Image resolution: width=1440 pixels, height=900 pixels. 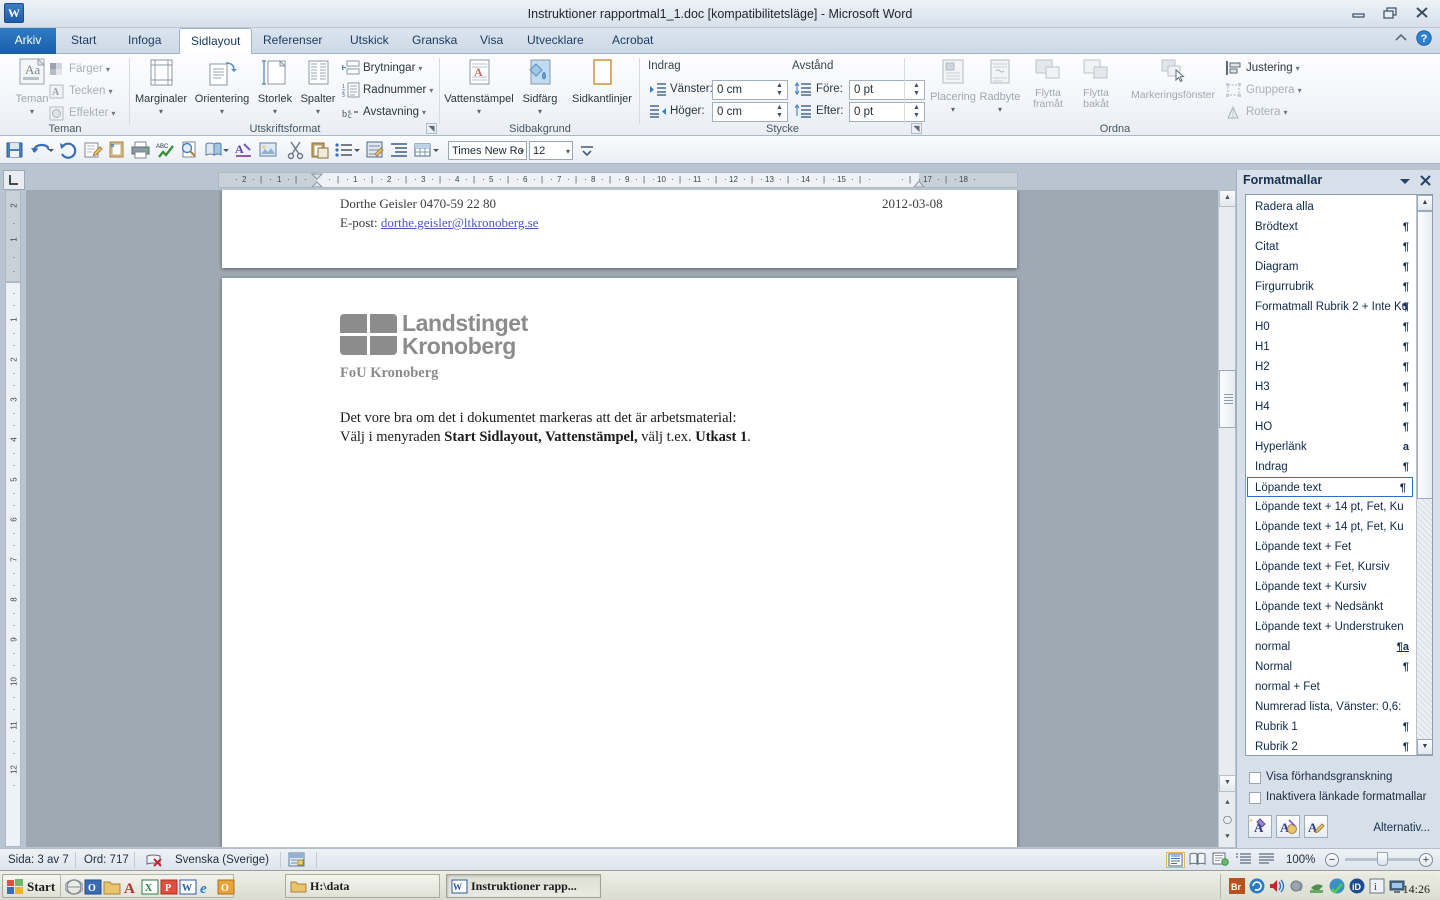 What do you see at coordinates (83, 41) in the screenshot?
I see `tab-start: Start` at bounding box center [83, 41].